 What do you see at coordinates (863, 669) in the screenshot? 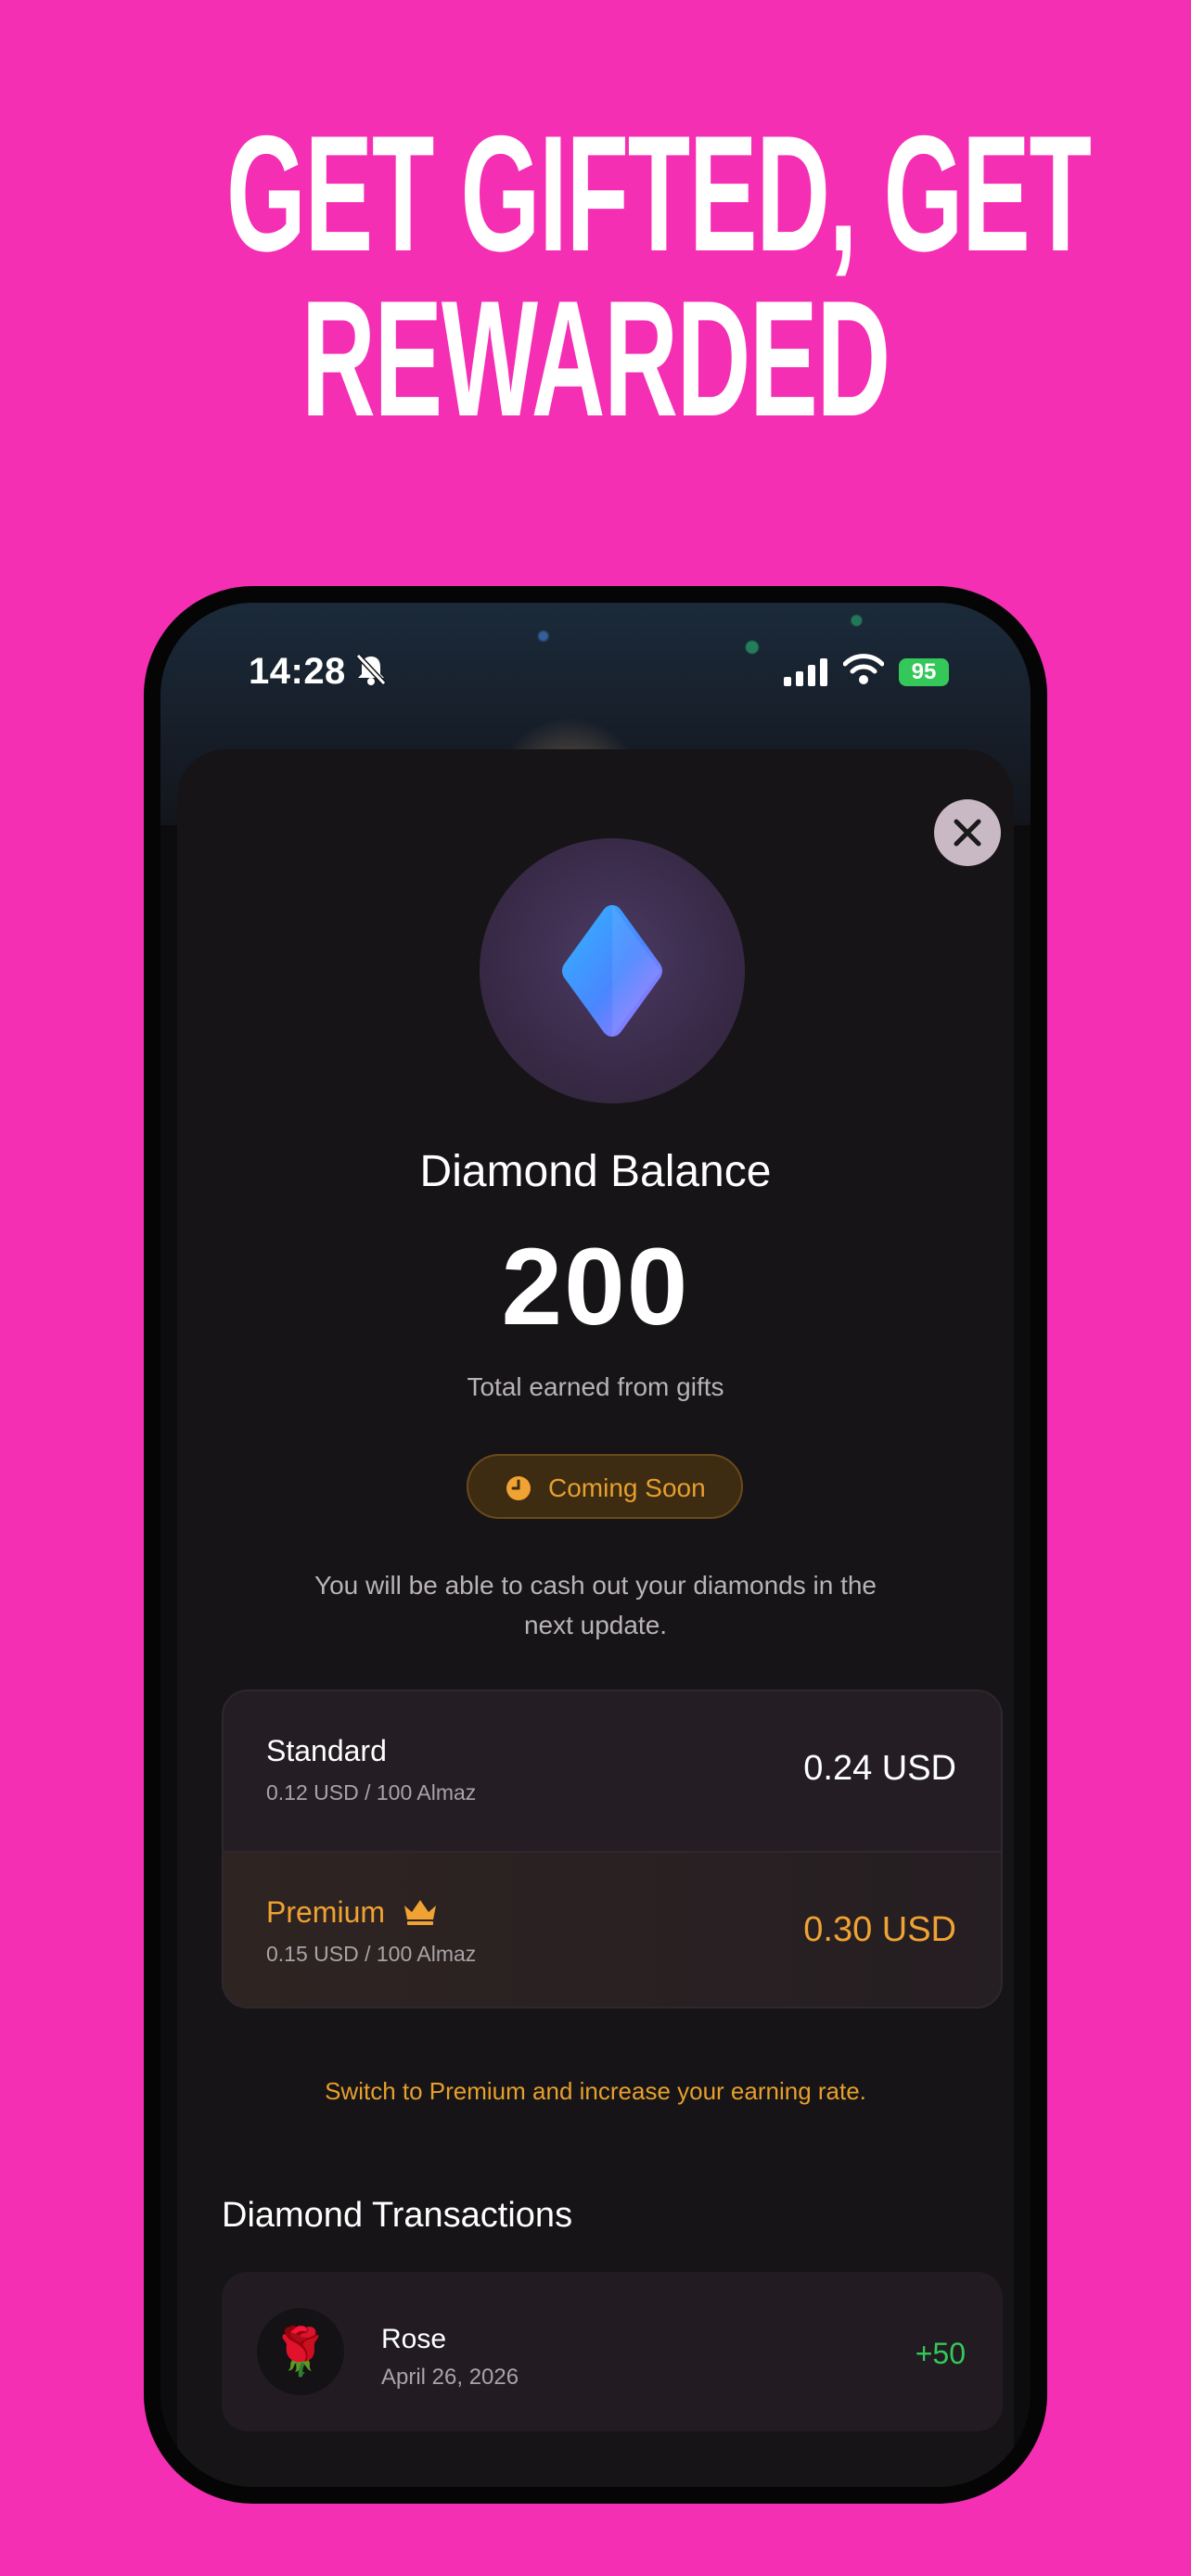
I see `wifi-icon` at bounding box center [863, 669].